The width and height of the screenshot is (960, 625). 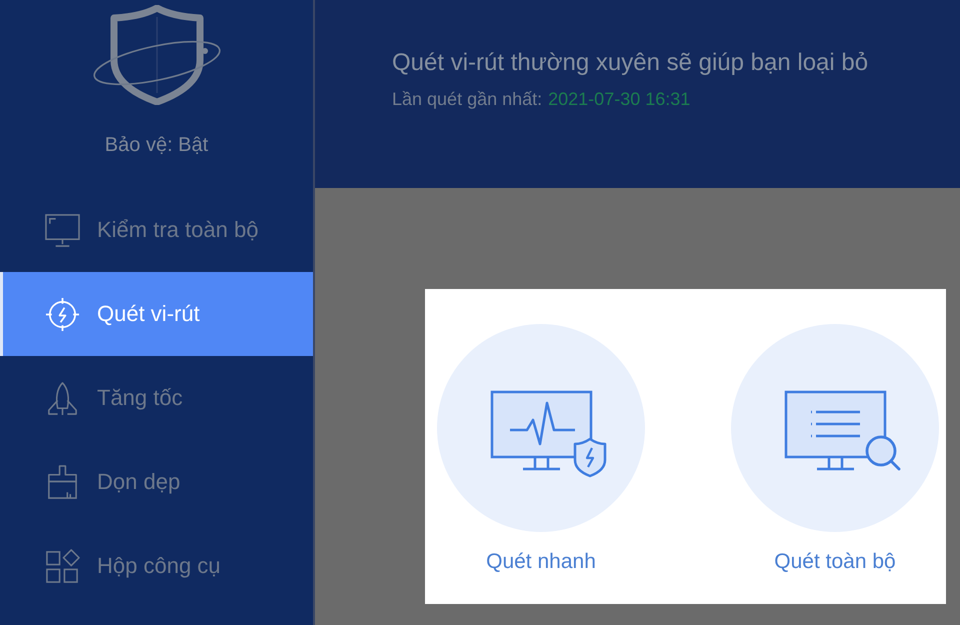 What do you see at coordinates (156, 230) in the screenshot?
I see `sidebar-item: Kiểm tra toàn bộ` at bounding box center [156, 230].